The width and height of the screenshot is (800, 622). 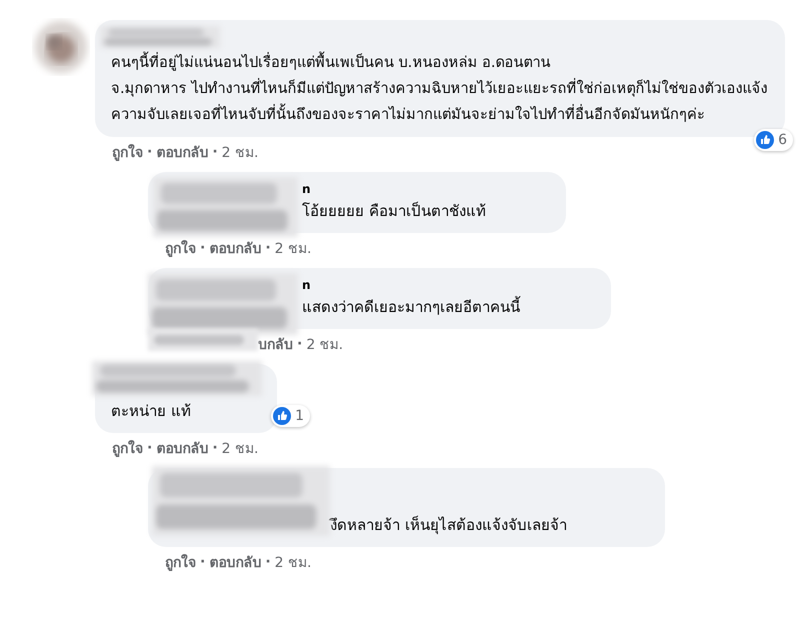 I want to click on reaction-count: 1, so click(x=290, y=416).